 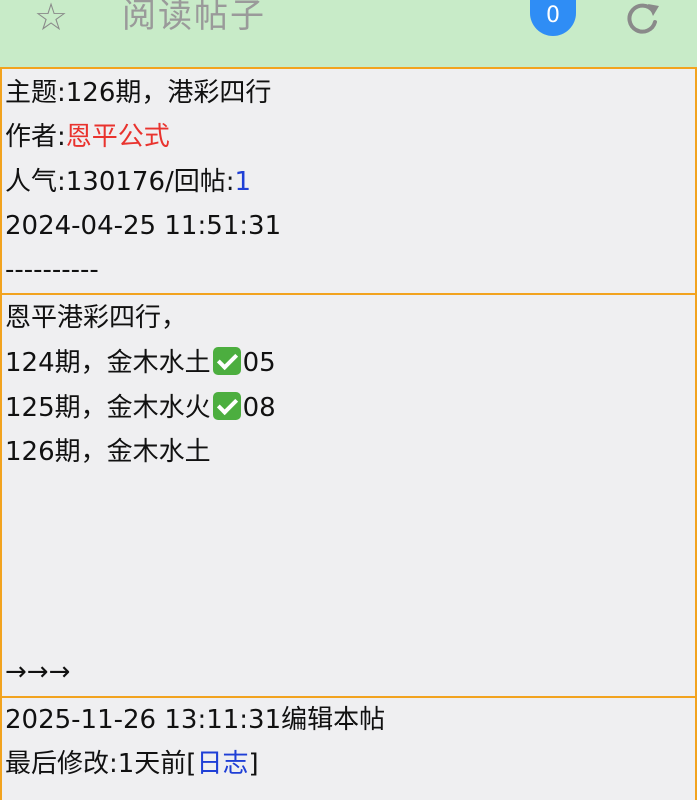 What do you see at coordinates (118, 137) in the screenshot?
I see `author-link: 恩平公式` at bounding box center [118, 137].